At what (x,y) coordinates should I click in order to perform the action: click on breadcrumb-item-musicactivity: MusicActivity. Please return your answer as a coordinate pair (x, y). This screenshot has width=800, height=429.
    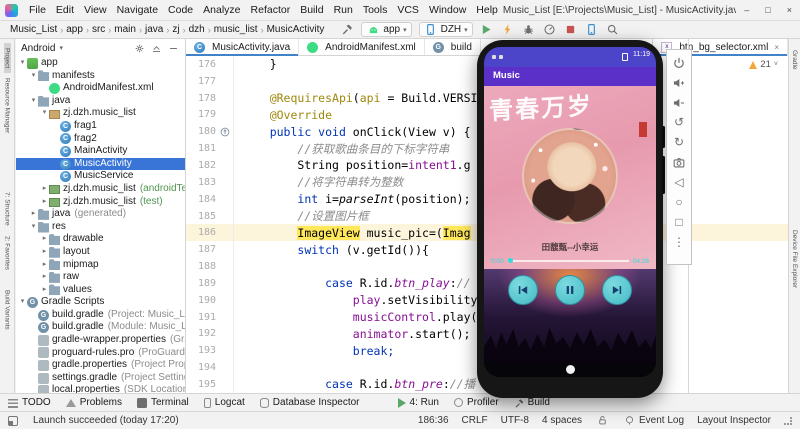
    Looking at the image, I should click on (296, 29).